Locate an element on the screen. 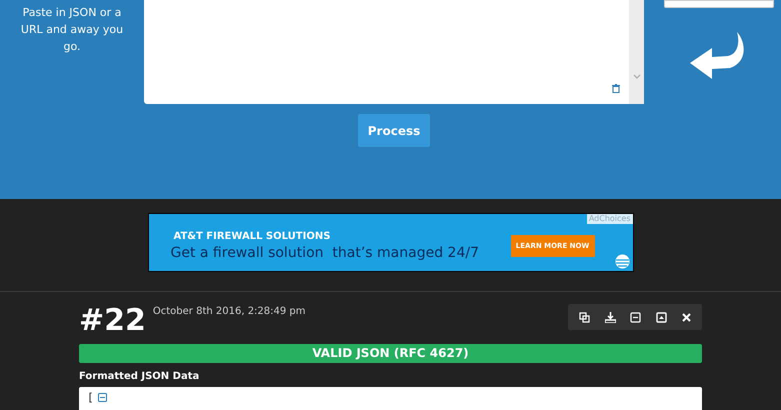 This screenshot has height=410, width=781. section-label: Formatted JSON Data is located at coordinates (139, 377).